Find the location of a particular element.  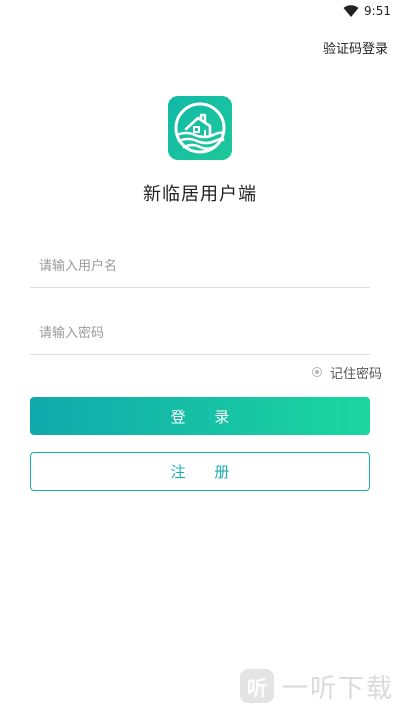

username-input is located at coordinates (200, 266).